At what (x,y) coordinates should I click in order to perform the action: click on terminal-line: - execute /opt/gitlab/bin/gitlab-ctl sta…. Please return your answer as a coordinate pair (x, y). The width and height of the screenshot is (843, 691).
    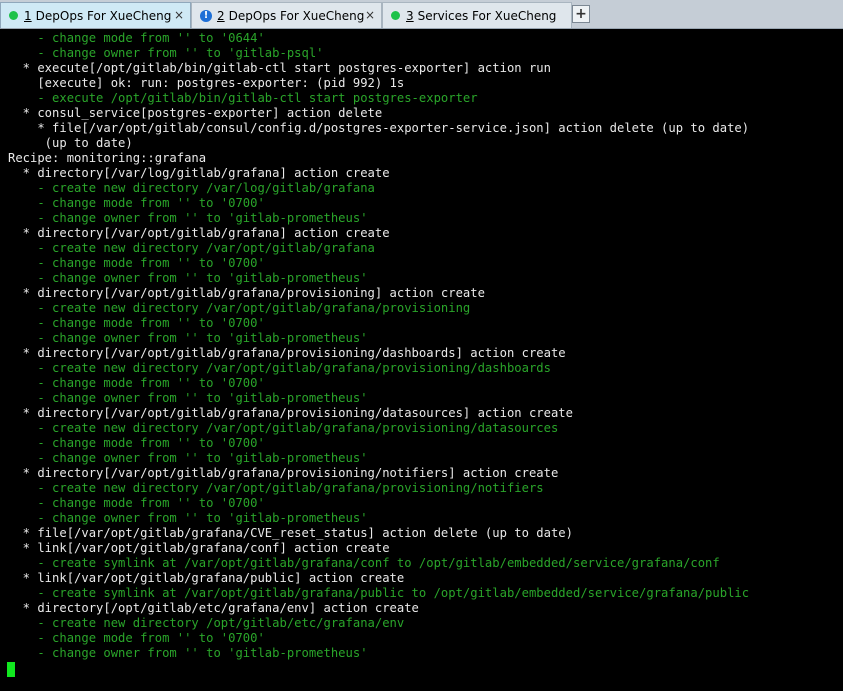
    Looking at the image, I should click on (243, 98).